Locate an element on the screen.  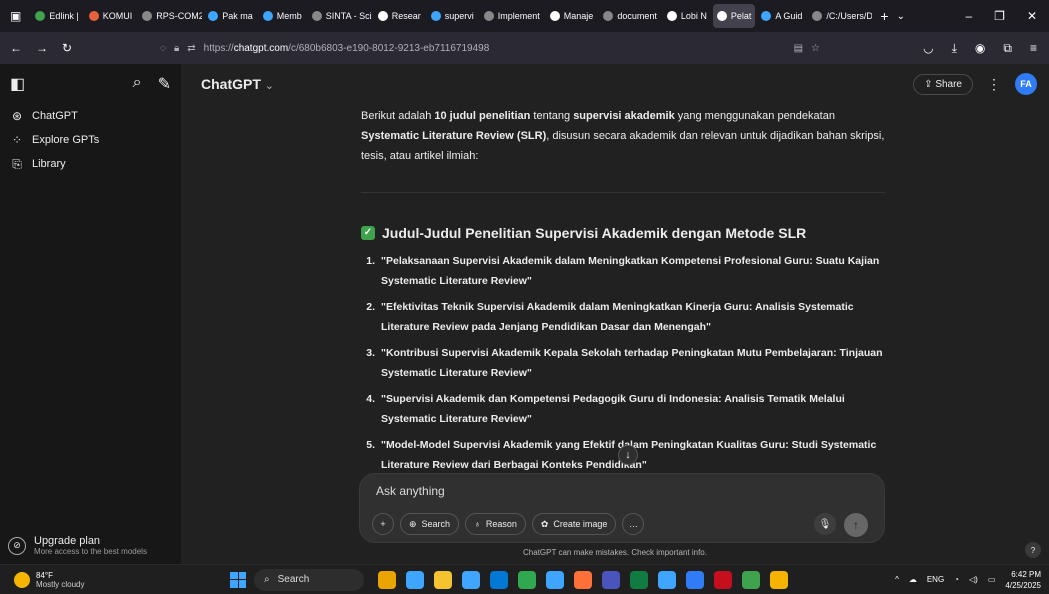
browser-tab: Manaje is located at coordinates (572, 16).